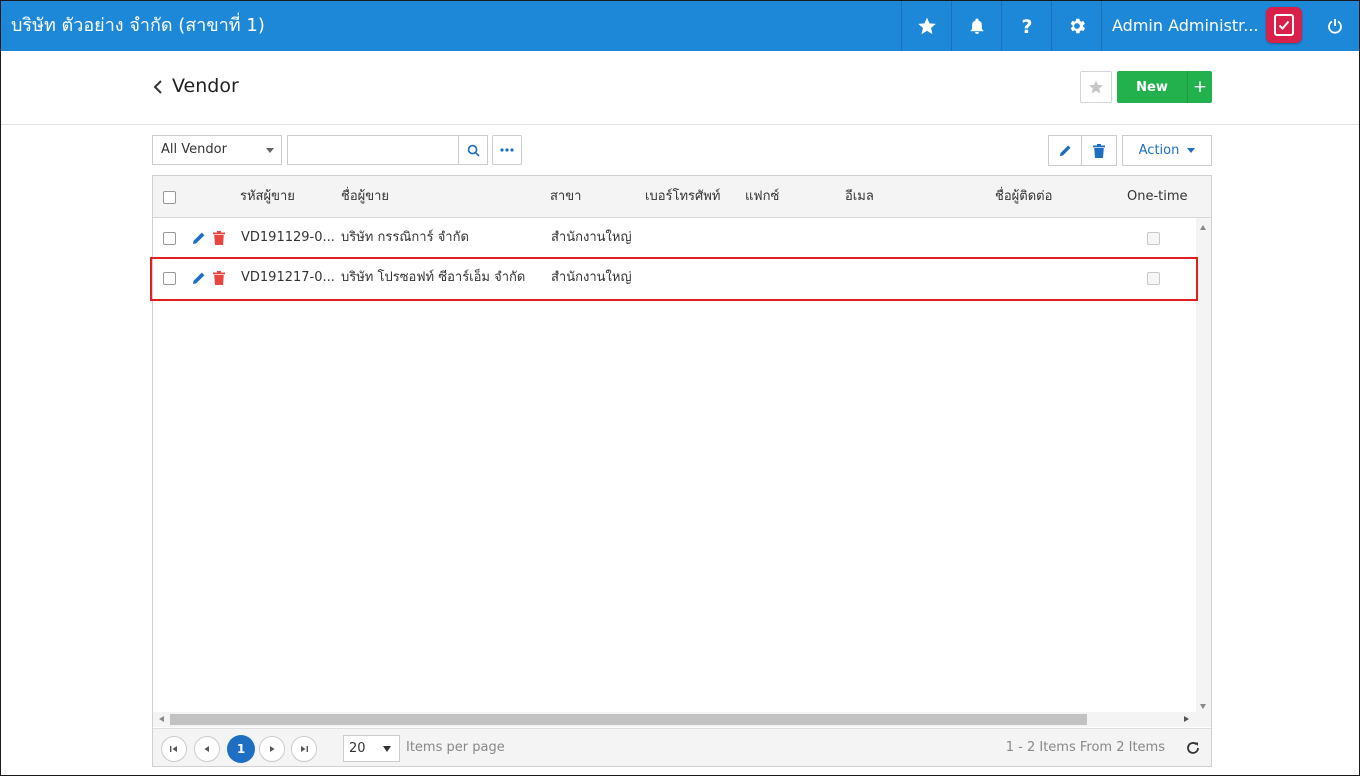 The width and height of the screenshot is (1360, 776). I want to click on first-page-icon, so click(173, 749).